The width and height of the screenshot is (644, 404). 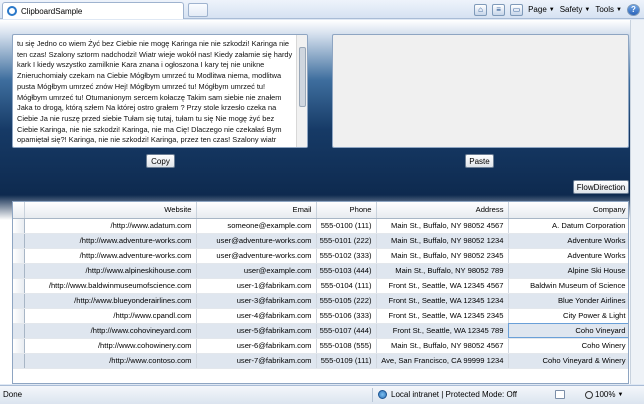 What do you see at coordinates (568, 316) in the screenshot?
I see `cell-company: City Power & Light` at bounding box center [568, 316].